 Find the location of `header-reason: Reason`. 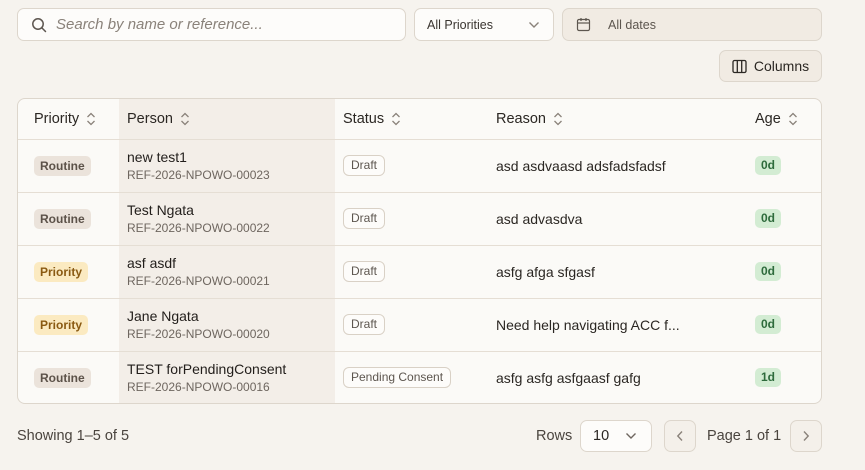

header-reason: Reason is located at coordinates (614, 119).